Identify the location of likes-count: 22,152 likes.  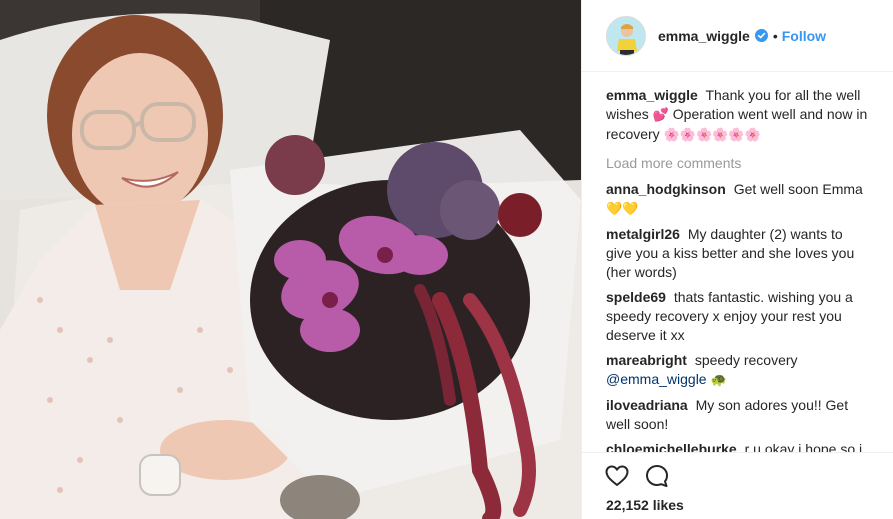
(645, 505).